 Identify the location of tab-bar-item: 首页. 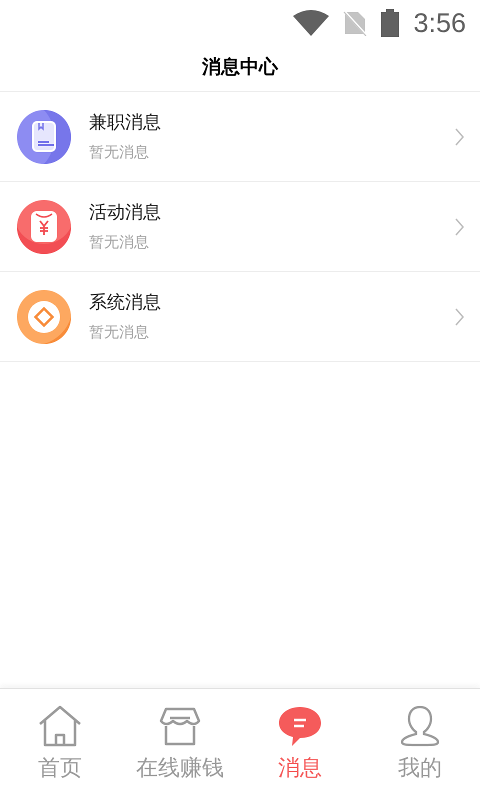
(60, 747).